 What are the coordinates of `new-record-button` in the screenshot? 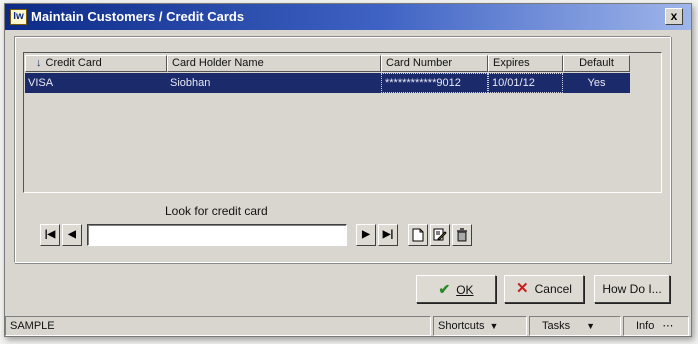 It's located at (418, 235).